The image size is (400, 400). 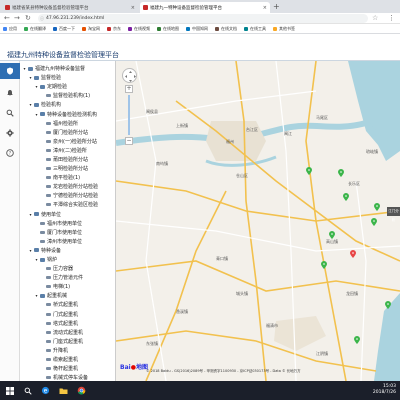 I want to click on tree-folder: ▾ 检验机构, so click(x=67, y=104).